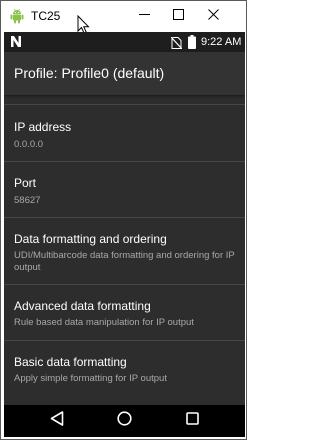 This screenshot has width=320, height=440. I want to click on recent-apps-button, so click(192, 421).